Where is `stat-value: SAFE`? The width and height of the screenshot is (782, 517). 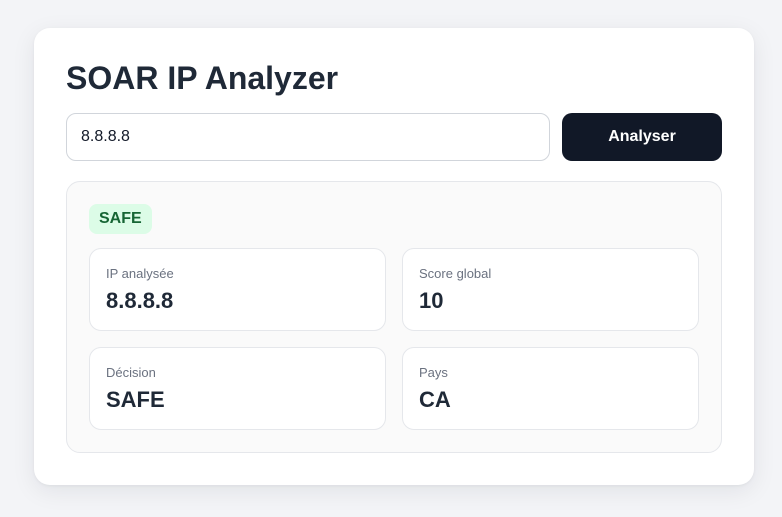 stat-value: SAFE is located at coordinates (135, 399).